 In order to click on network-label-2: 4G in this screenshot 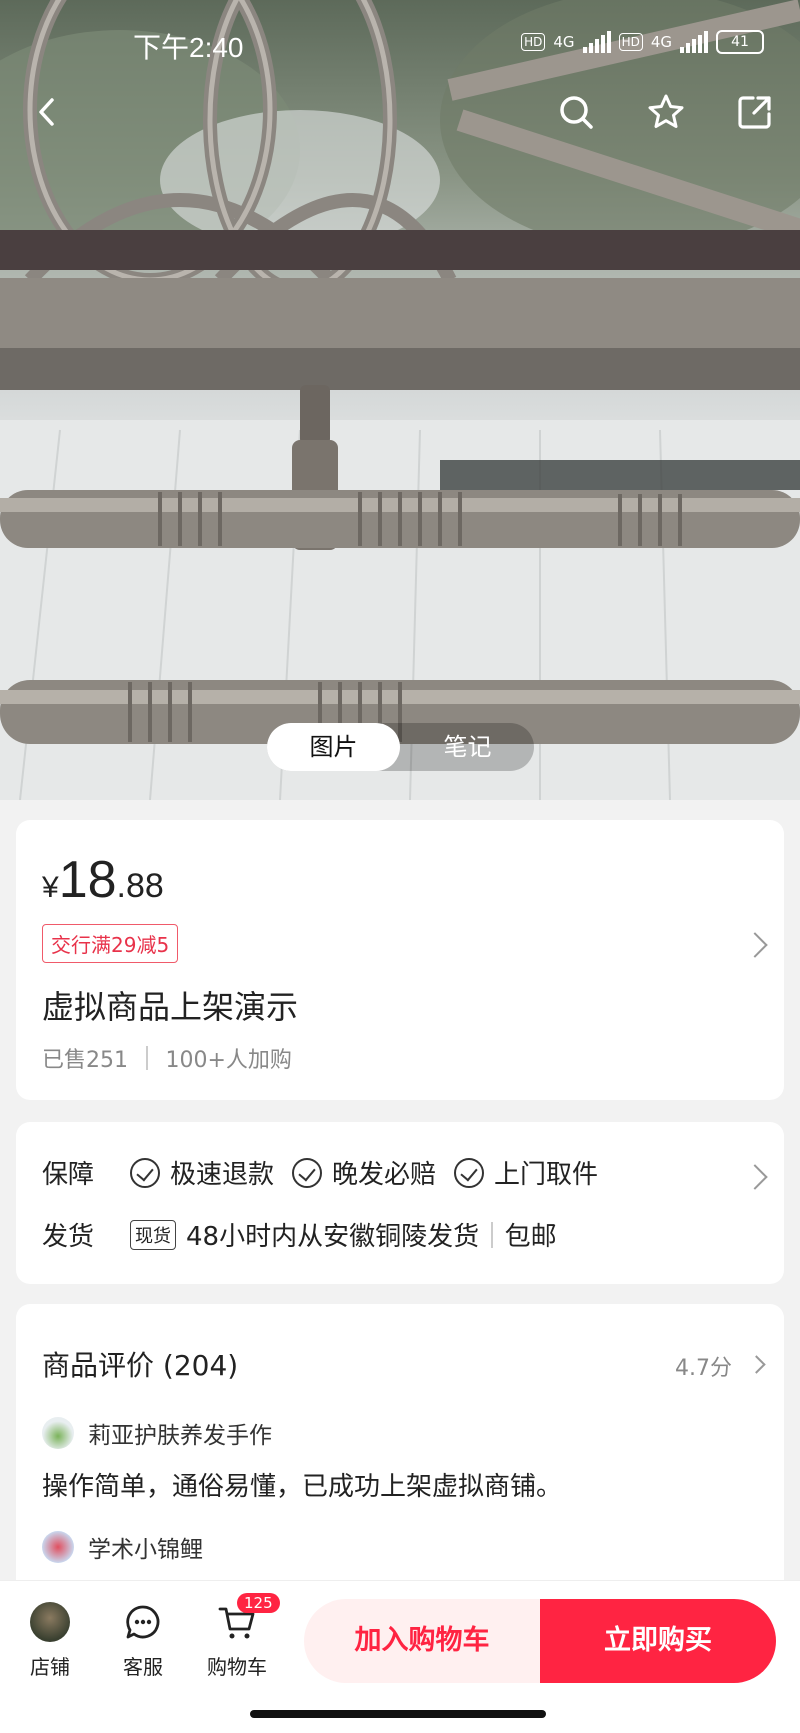, I will do `click(661, 42)`.